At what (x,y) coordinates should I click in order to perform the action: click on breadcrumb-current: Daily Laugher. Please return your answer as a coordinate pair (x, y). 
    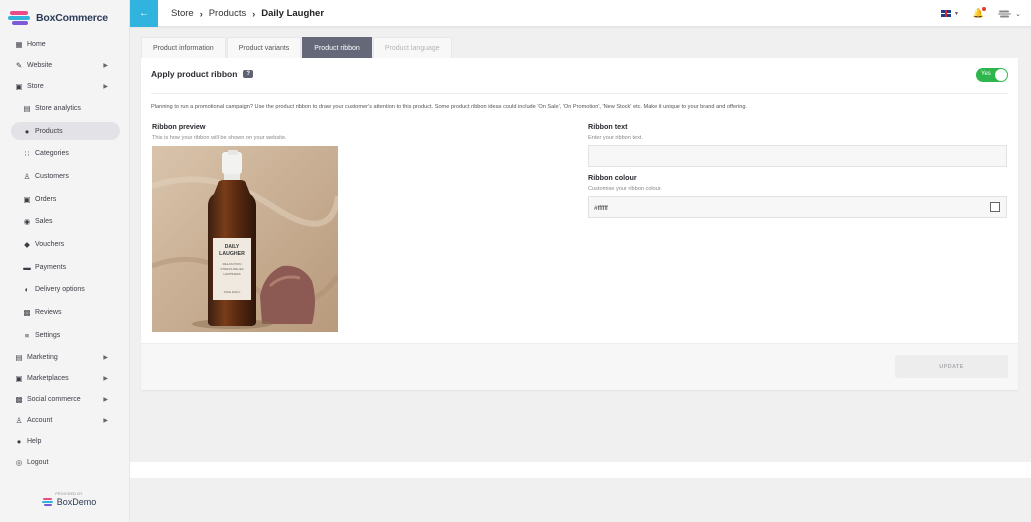
    Looking at the image, I should click on (293, 13).